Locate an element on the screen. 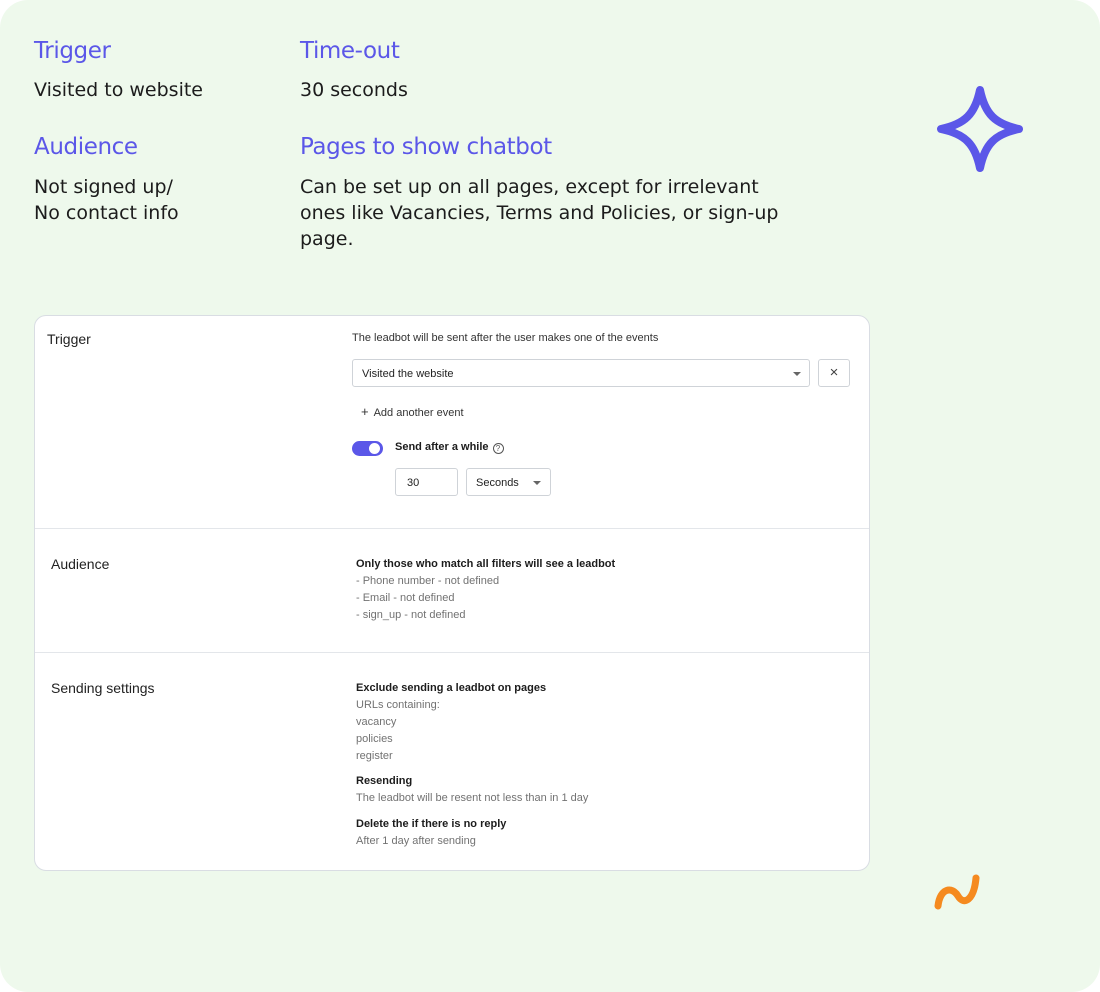  send-after-label: Send after a while? is located at coordinates (449, 447).